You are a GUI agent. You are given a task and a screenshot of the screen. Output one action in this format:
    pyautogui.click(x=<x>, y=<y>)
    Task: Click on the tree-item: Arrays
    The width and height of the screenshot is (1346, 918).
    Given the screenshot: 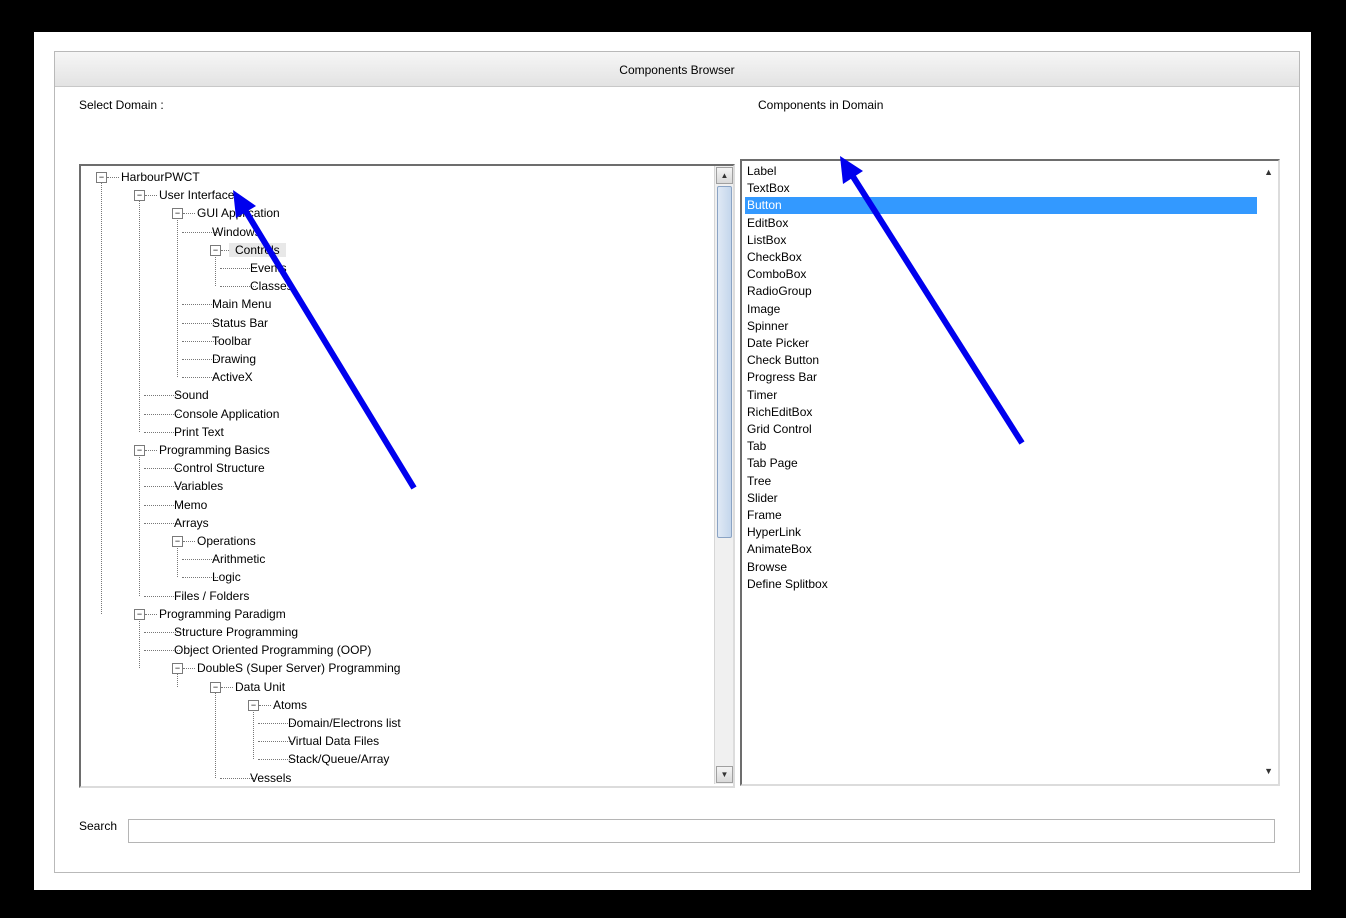 What is the action you would take?
    pyautogui.click(x=191, y=523)
    